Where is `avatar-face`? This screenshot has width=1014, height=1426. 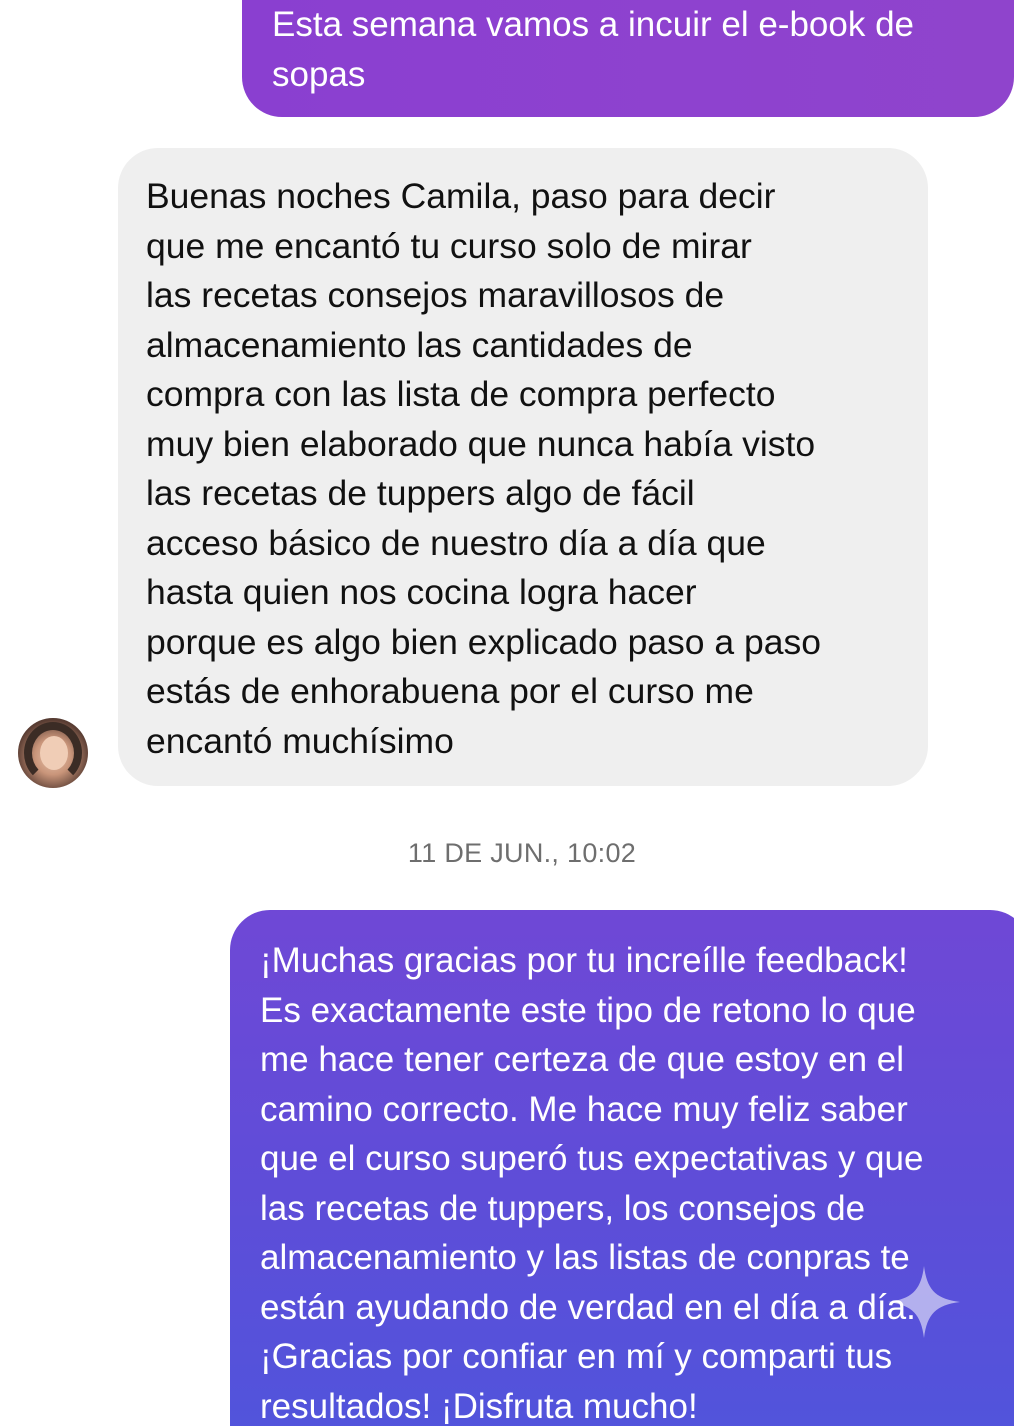 avatar-face is located at coordinates (54, 753).